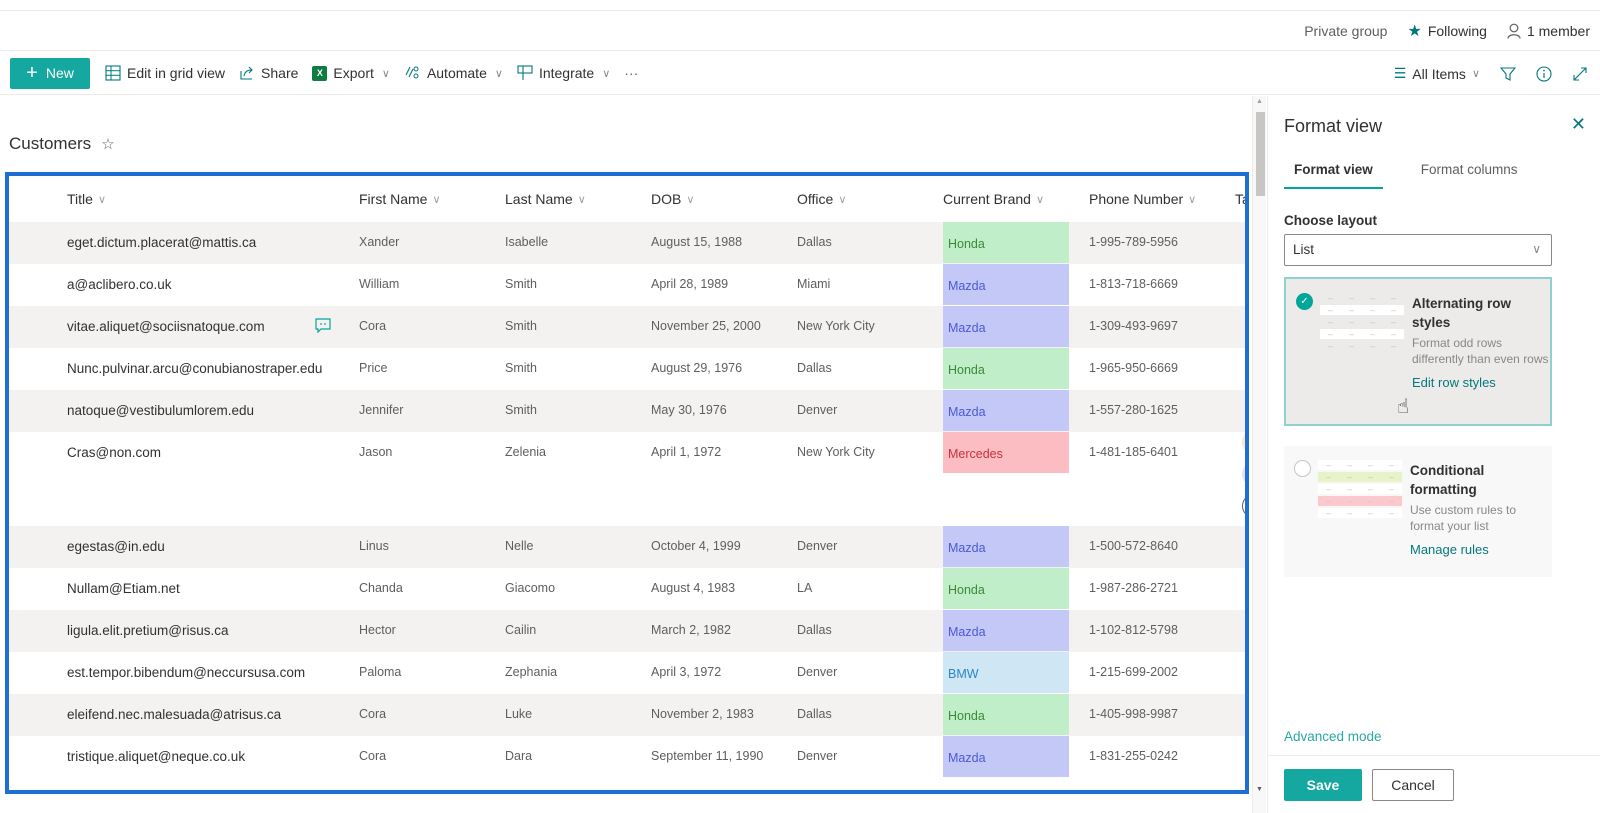  I want to click on radio-unchecked-icon, so click(1302, 468).